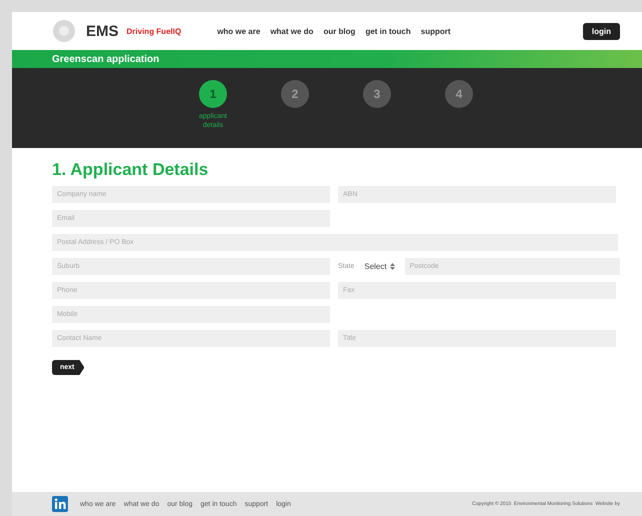 This screenshot has width=642, height=516. I want to click on tagline: Driving FuelIQ, so click(154, 31).